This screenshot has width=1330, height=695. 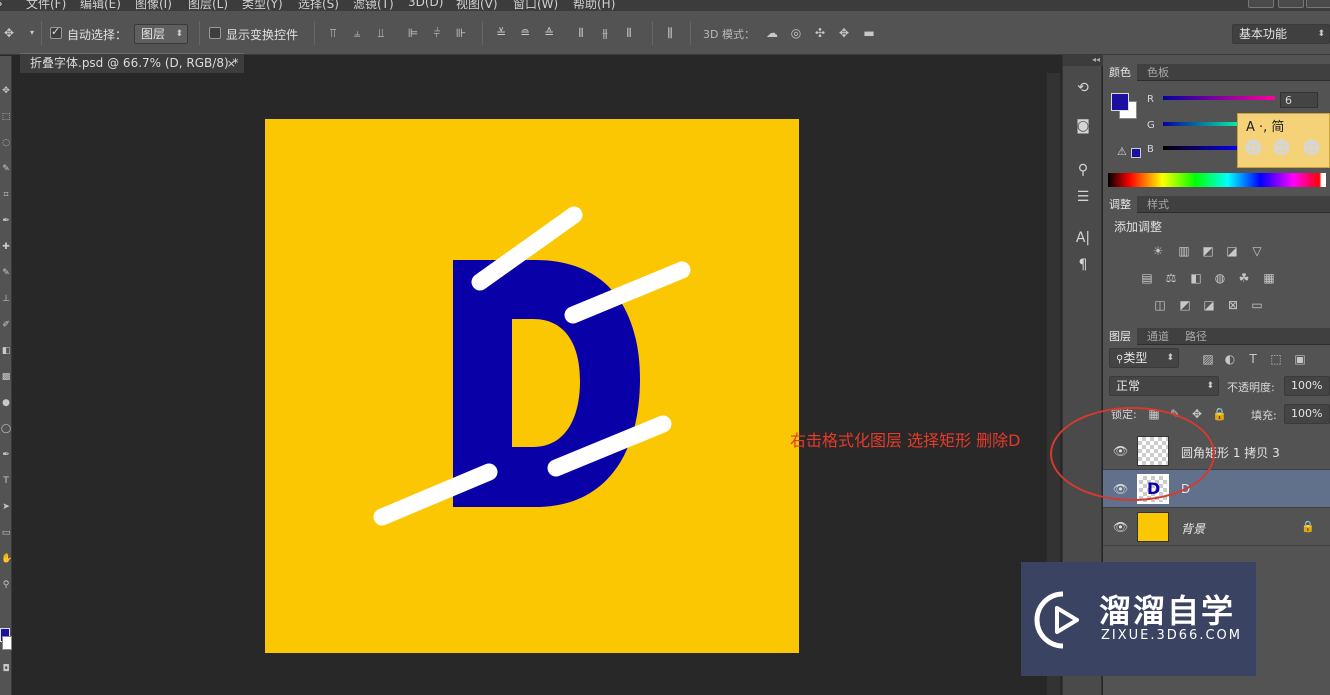 I want to click on threshold-icon: ◪, so click(x=1209, y=305).